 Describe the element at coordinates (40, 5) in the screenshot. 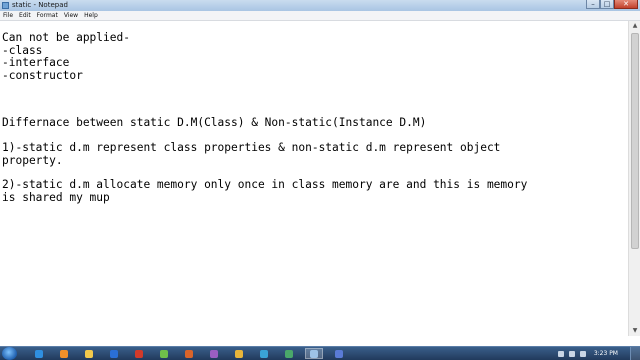

I see `window-title: static - Notepad` at that location.